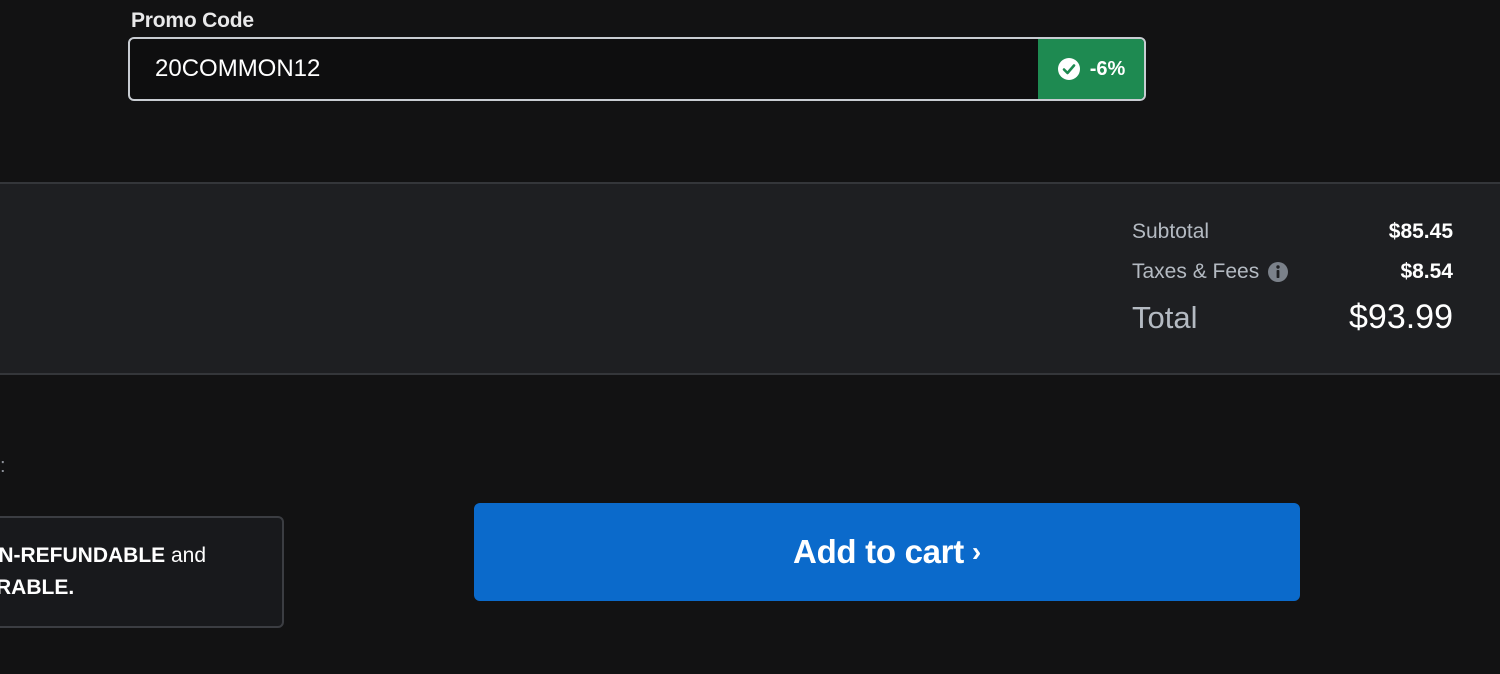 Image resolution: width=1500 pixels, height=674 pixels. Describe the element at coordinates (1426, 271) in the screenshot. I see `taxes-value: $8.54` at that location.